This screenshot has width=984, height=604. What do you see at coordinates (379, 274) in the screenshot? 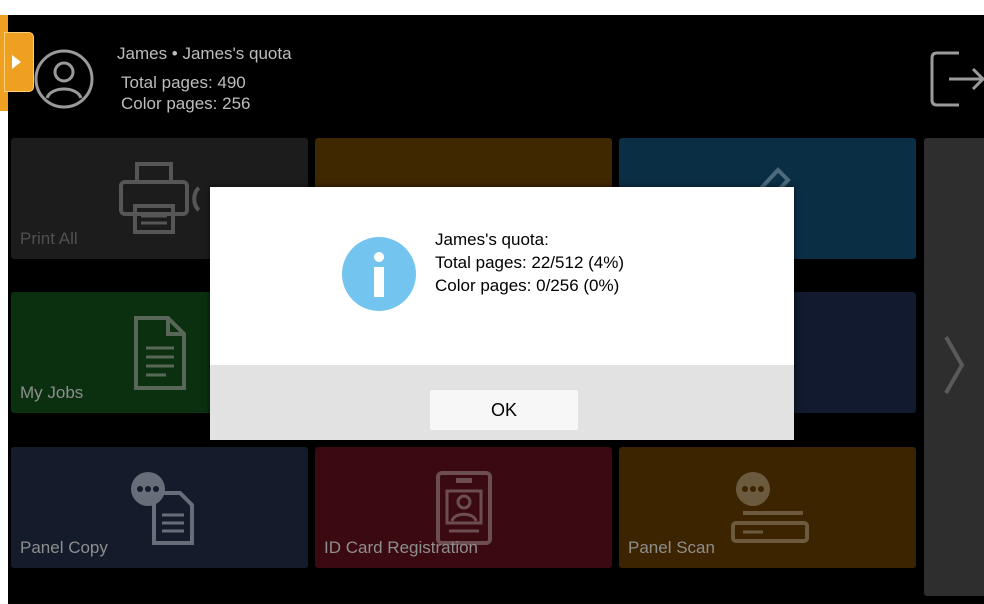
I see `info-icon` at bounding box center [379, 274].